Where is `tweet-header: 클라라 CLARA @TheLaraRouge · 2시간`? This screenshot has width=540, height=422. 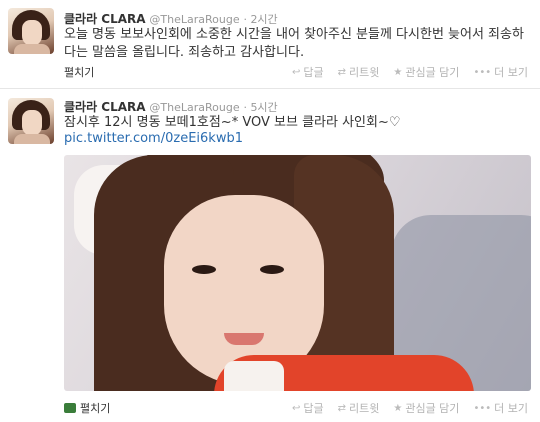
tweet-header: 클라라 CLARA @TheLaraRouge · 2시간 is located at coordinates (171, 19).